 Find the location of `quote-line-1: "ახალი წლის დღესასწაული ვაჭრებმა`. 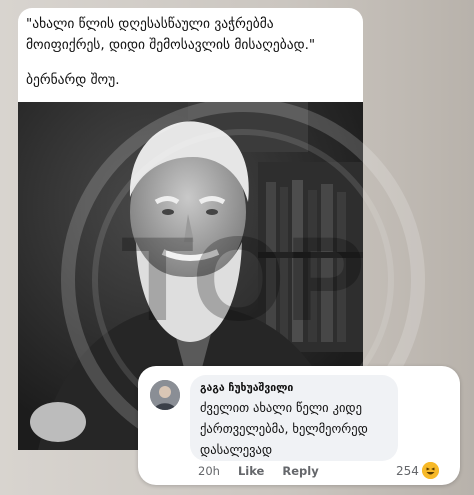

quote-line-1: "ახალი წლის დღესასწაული ვაჭრებმა is located at coordinates (150, 24).